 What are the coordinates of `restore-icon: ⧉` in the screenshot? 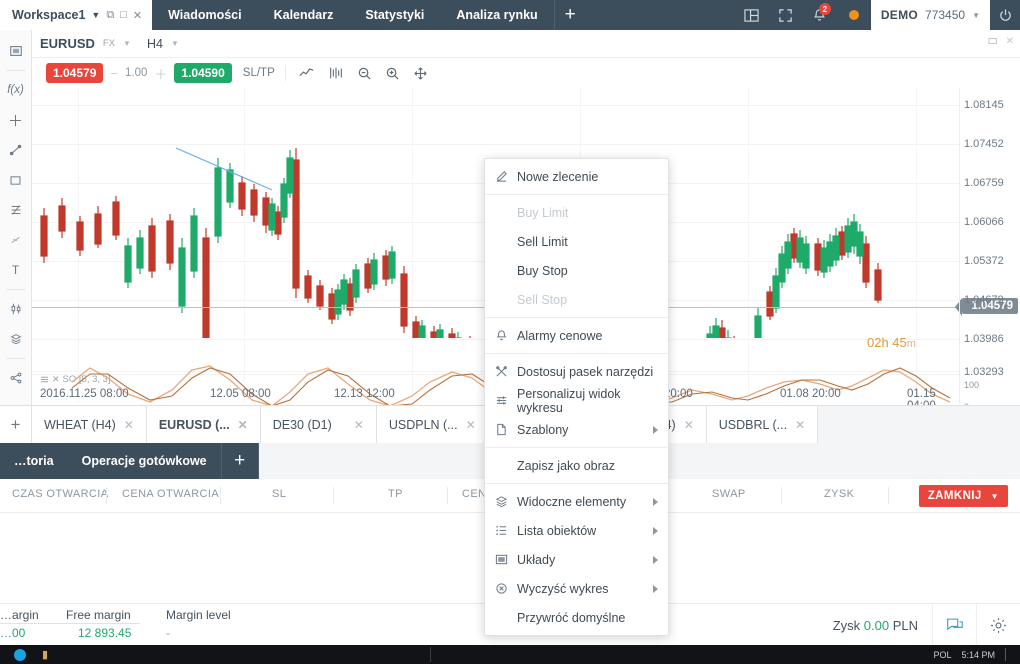 It's located at (110, 15).